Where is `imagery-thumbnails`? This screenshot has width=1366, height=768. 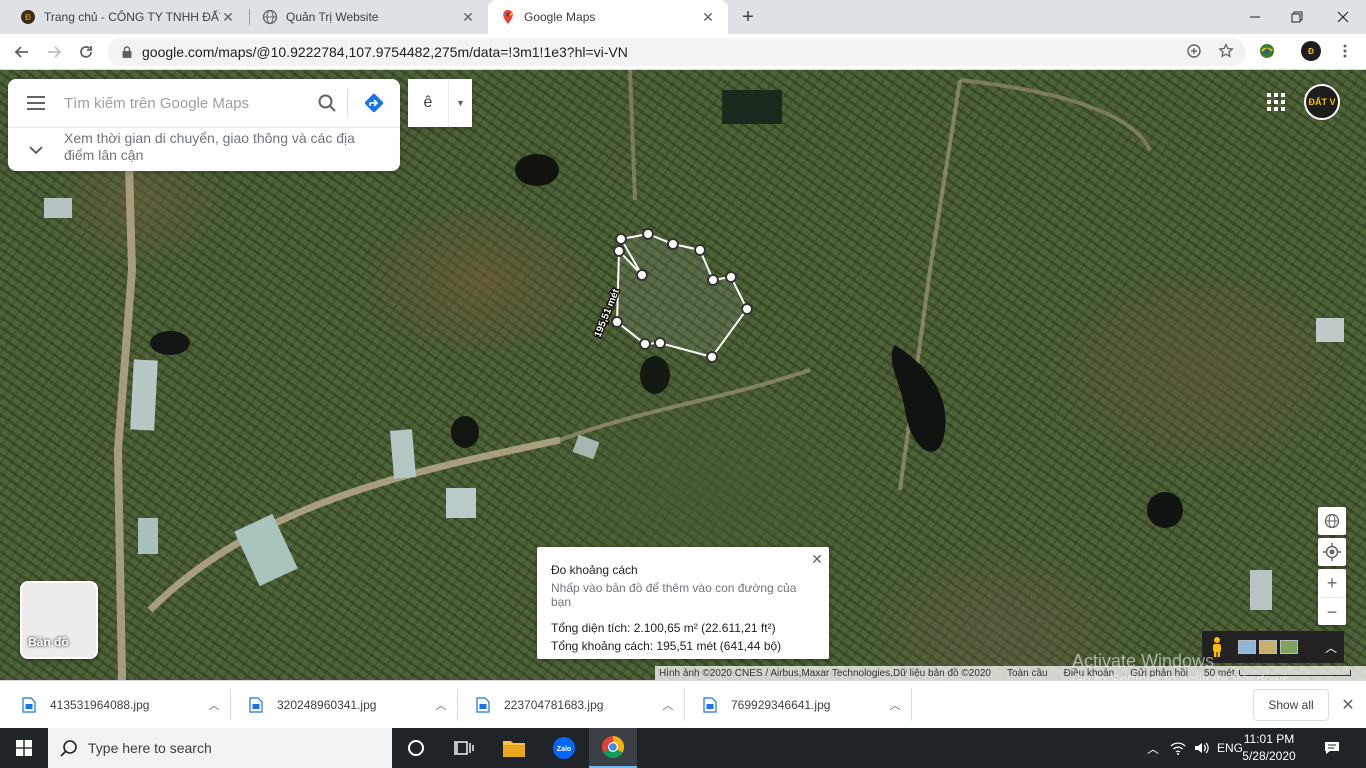 imagery-thumbnails is located at coordinates (1268, 647).